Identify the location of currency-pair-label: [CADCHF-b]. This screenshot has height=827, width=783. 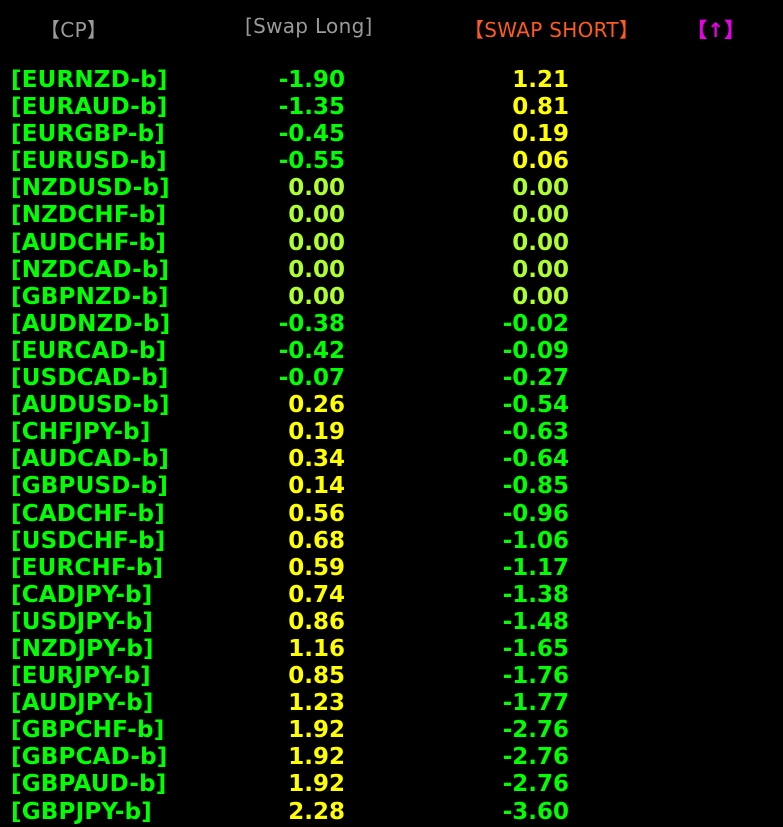
(88, 513).